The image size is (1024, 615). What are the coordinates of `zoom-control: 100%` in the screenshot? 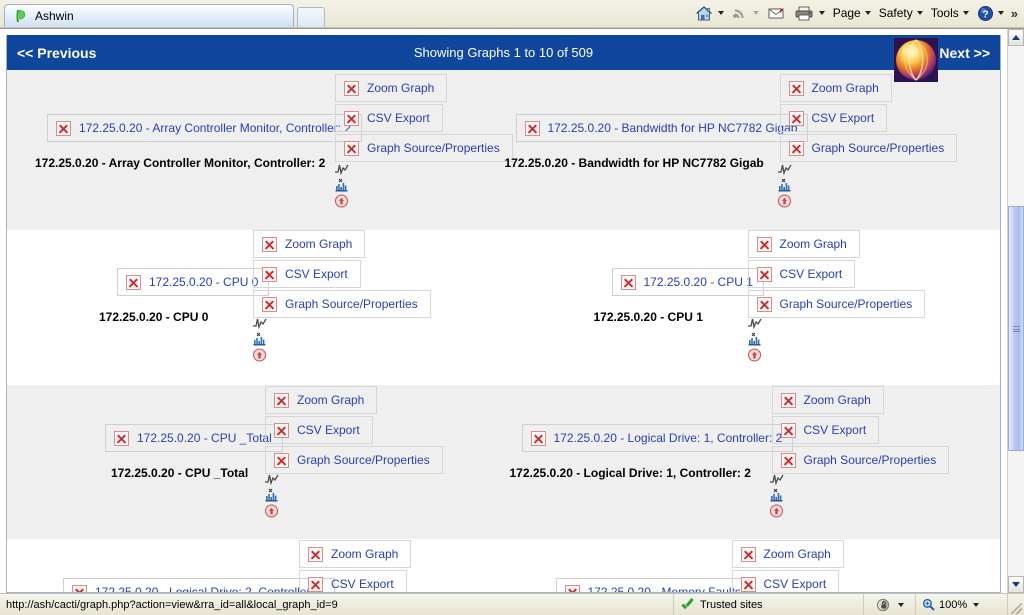 It's located at (962, 604).